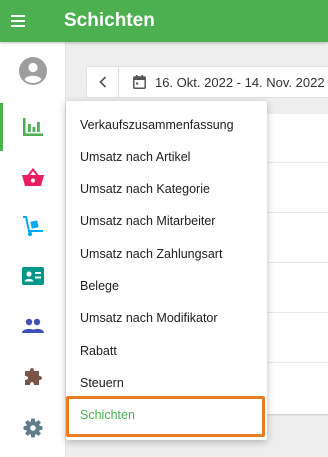 This screenshot has height=457, width=328. Describe the element at coordinates (166, 157) in the screenshot. I see `menu-item-sales-by-item: Umsatz nach Artikel` at that location.